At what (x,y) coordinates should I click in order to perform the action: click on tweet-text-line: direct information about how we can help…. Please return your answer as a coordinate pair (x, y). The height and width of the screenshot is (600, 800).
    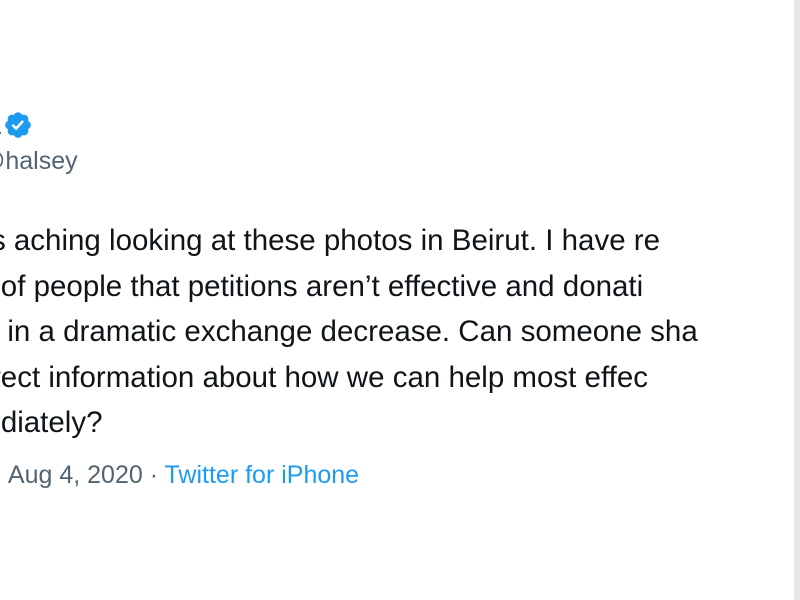
    Looking at the image, I should click on (324, 377).